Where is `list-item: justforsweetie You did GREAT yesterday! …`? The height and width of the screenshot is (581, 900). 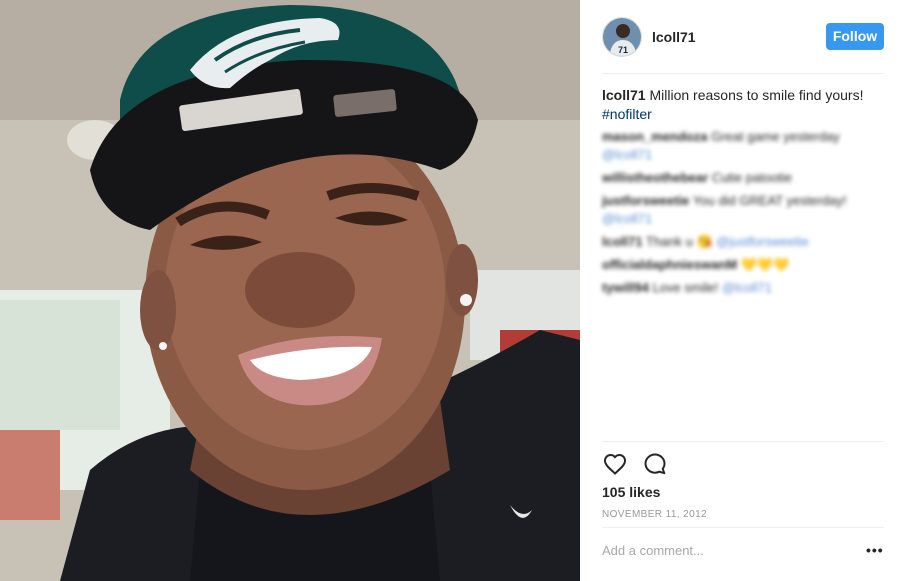
list-item: justforsweetie You did GREAT yesterday! … is located at coordinates (742, 210).